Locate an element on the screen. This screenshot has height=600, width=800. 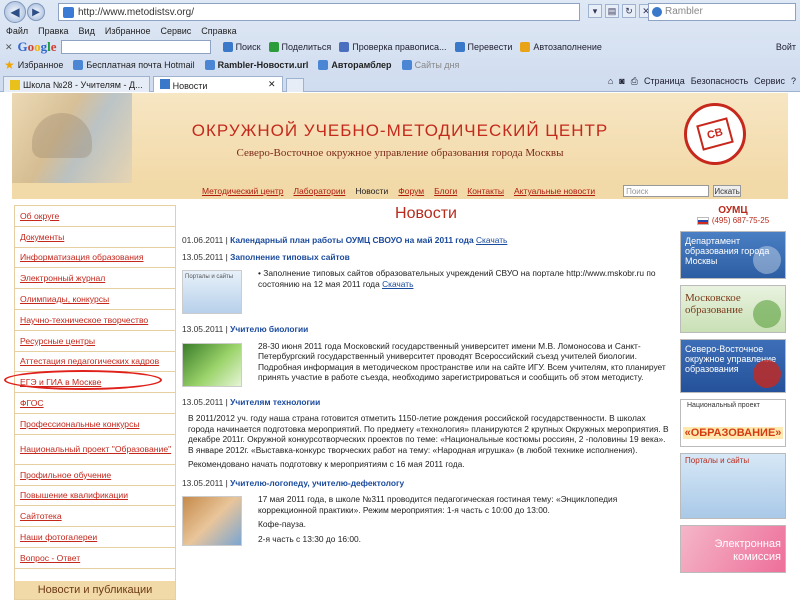
close-toolbar-icon: ✕ is located at coordinates (9, 47).